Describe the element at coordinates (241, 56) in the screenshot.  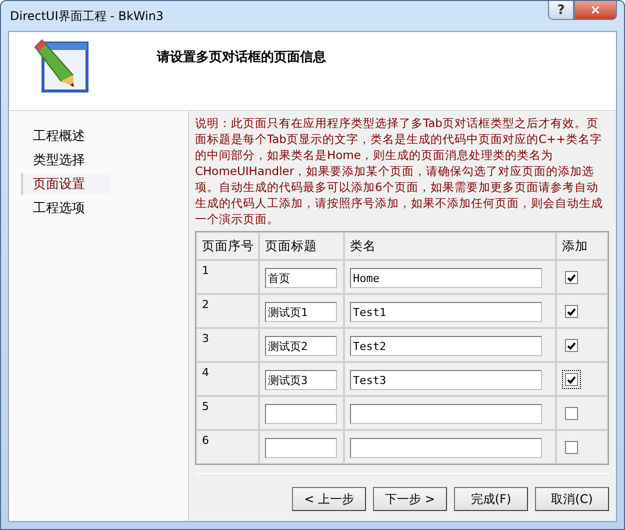
I see `page-heading: 请设置多页对话框的页面信息` at that location.